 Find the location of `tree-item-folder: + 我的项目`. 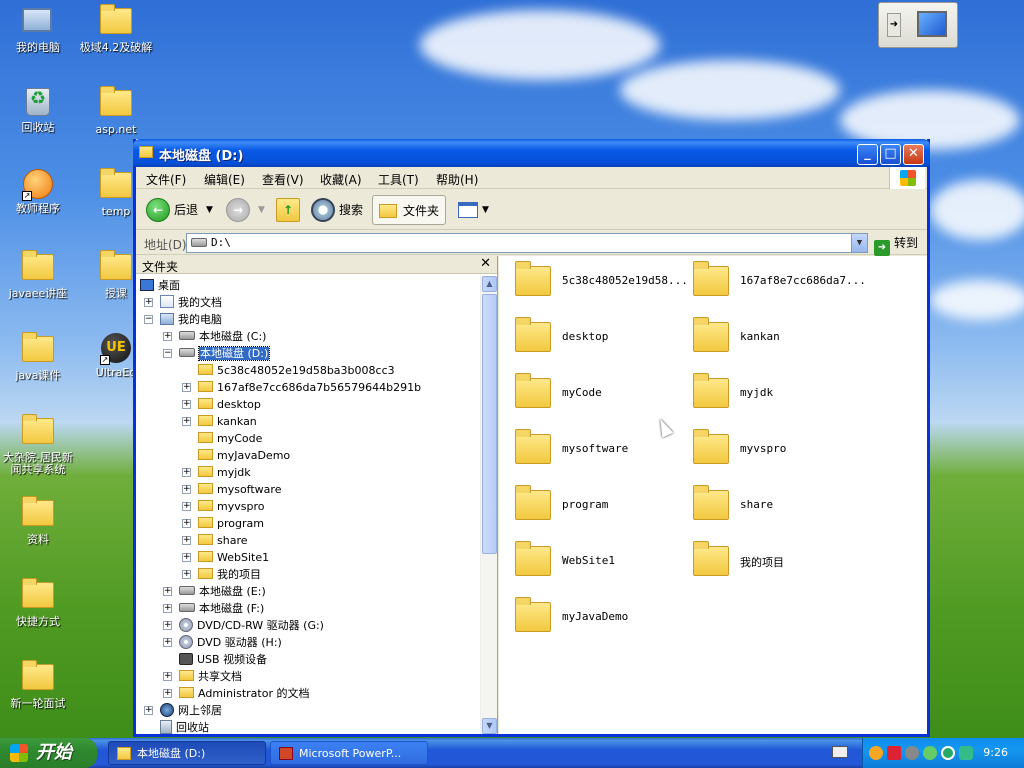

tree-item-folder: + 我的项目 is located at coordinates (221, 574).